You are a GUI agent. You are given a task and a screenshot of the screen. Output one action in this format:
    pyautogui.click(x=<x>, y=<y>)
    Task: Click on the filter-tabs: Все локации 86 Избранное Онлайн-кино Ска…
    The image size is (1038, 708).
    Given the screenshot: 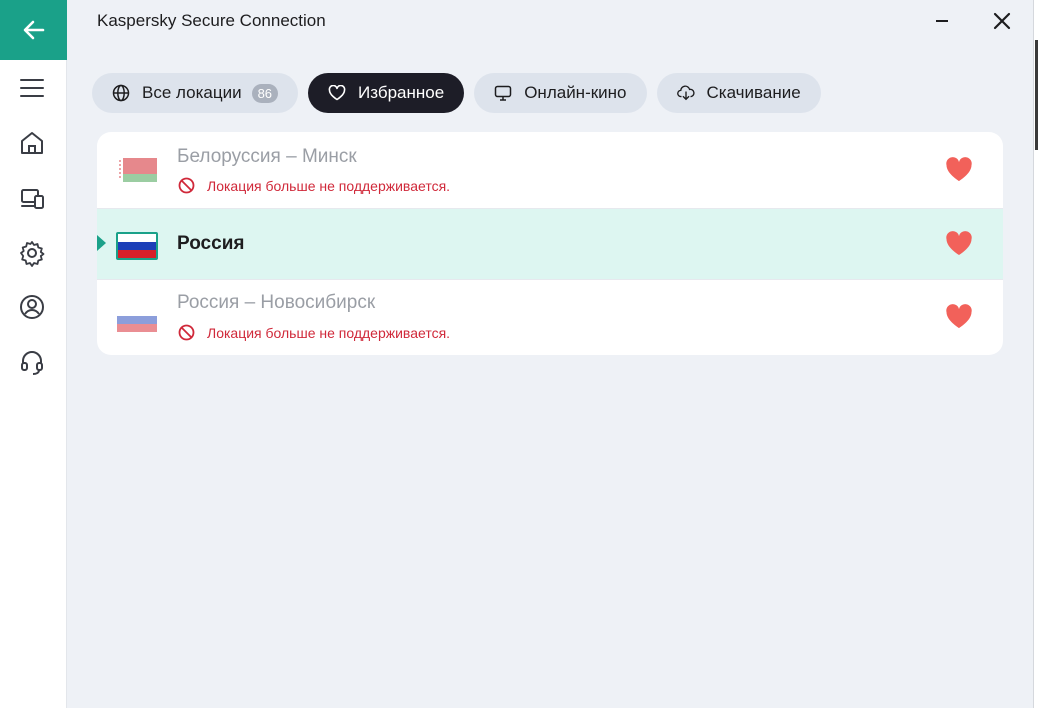 What is the action you would take?
    pyautogui.click(x=456, y=93)
    